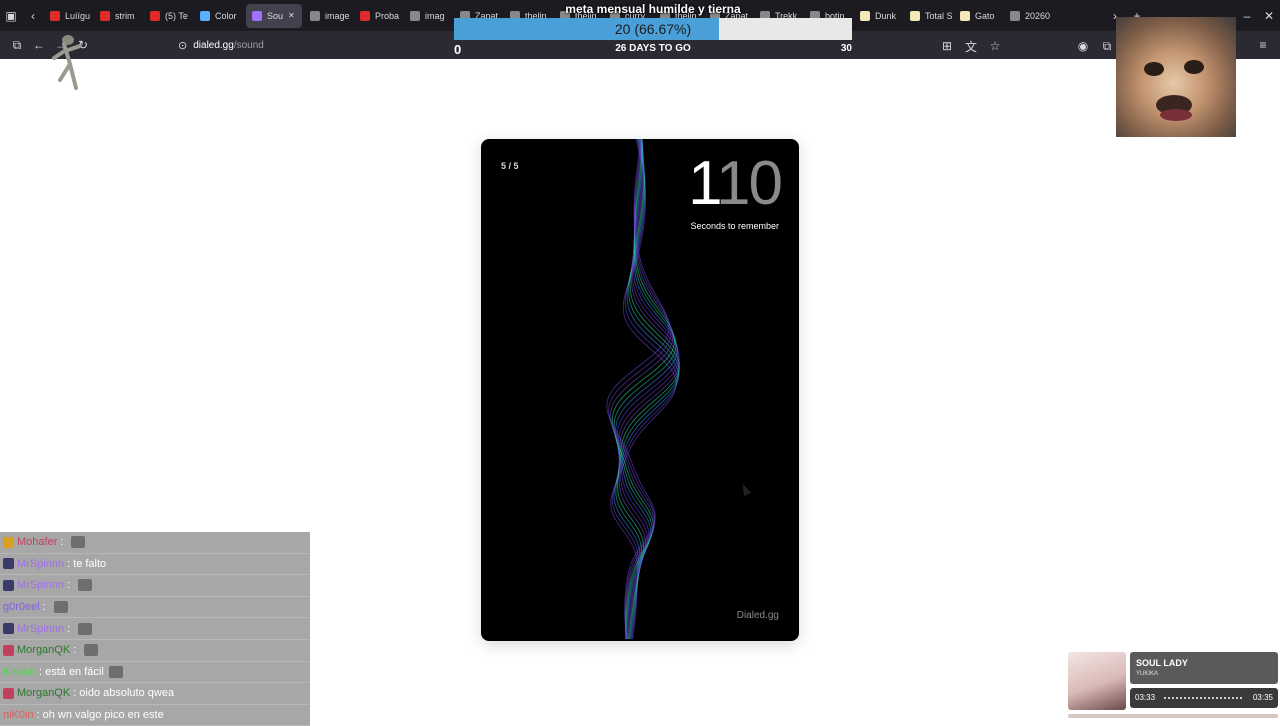 Image resolution: width=1280 pixels, height=726 pixels. Describe the element at coordinates (1269, 16) in the screenshot. I see `close-window-icon: ✕` at that location.